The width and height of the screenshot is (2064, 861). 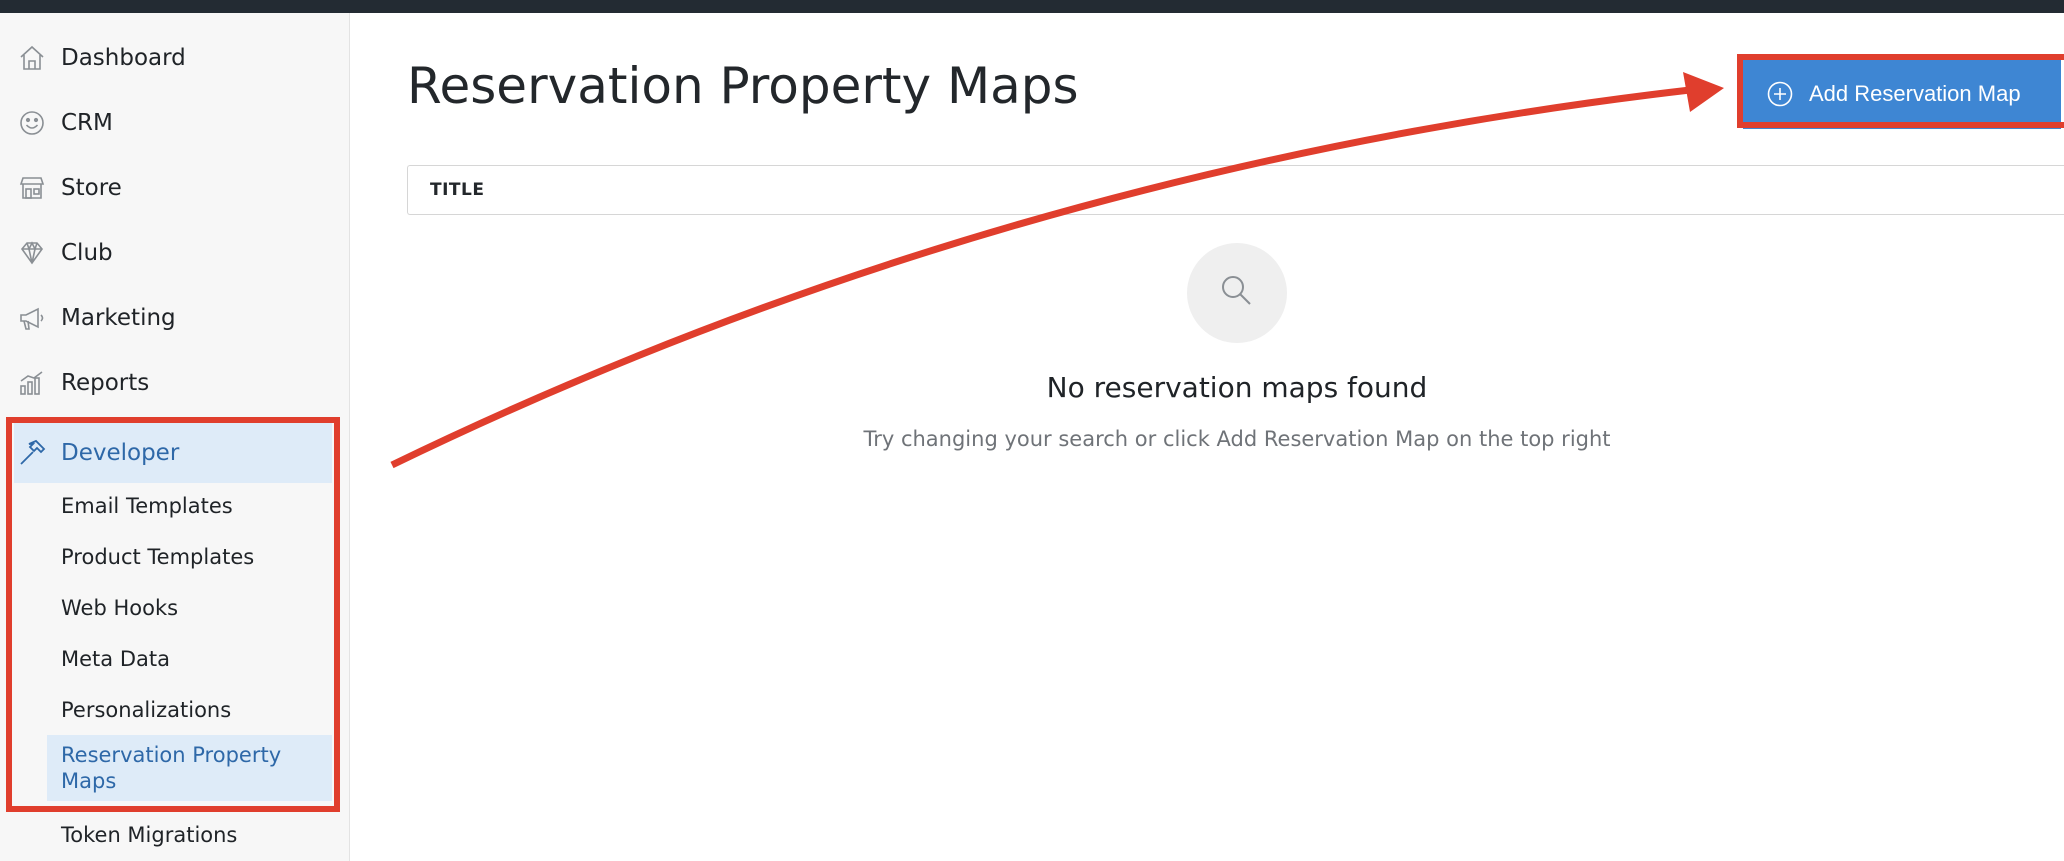 What do you see at coordinates (457, 190) in the screenshot?
I see `column-header-title: TITLE` at bounding box center [457, 190].